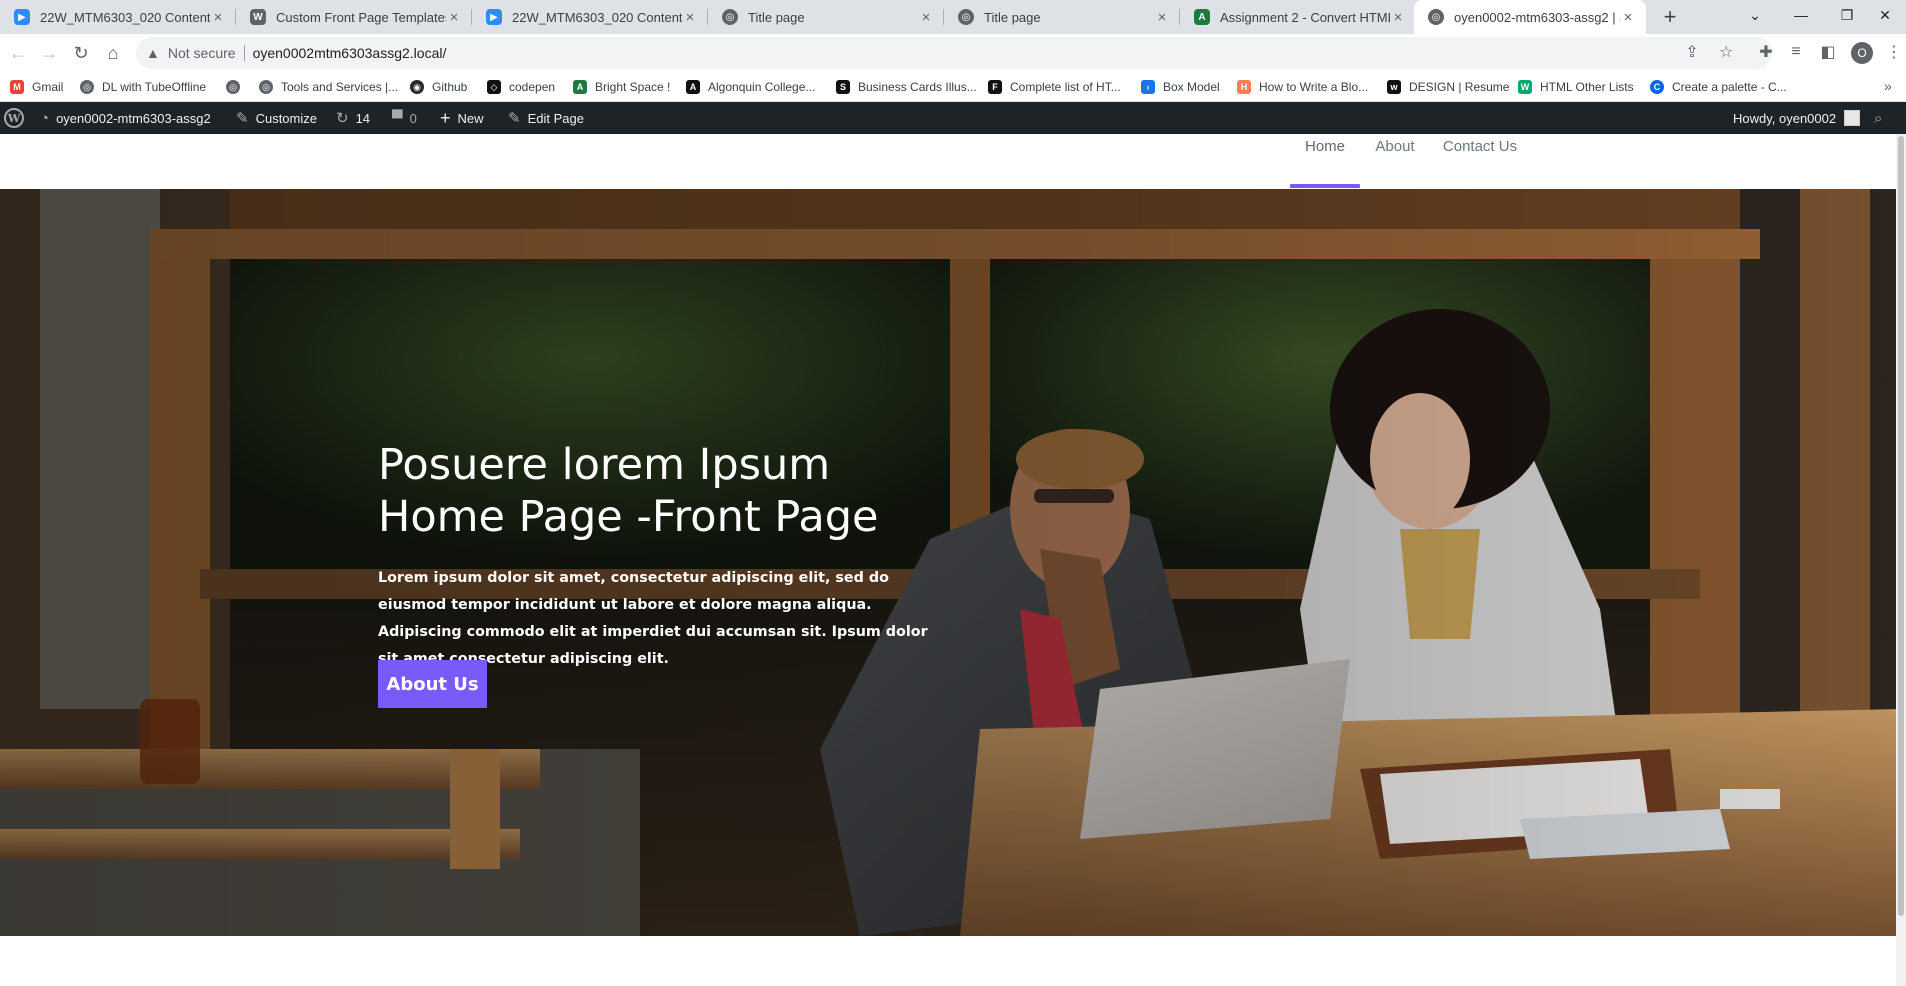 The width and height of the screenshot is (1906, 986). Describe the element at coordinates (580, 87) in the screenshot. I see `brightspace-icon: A` at that location.